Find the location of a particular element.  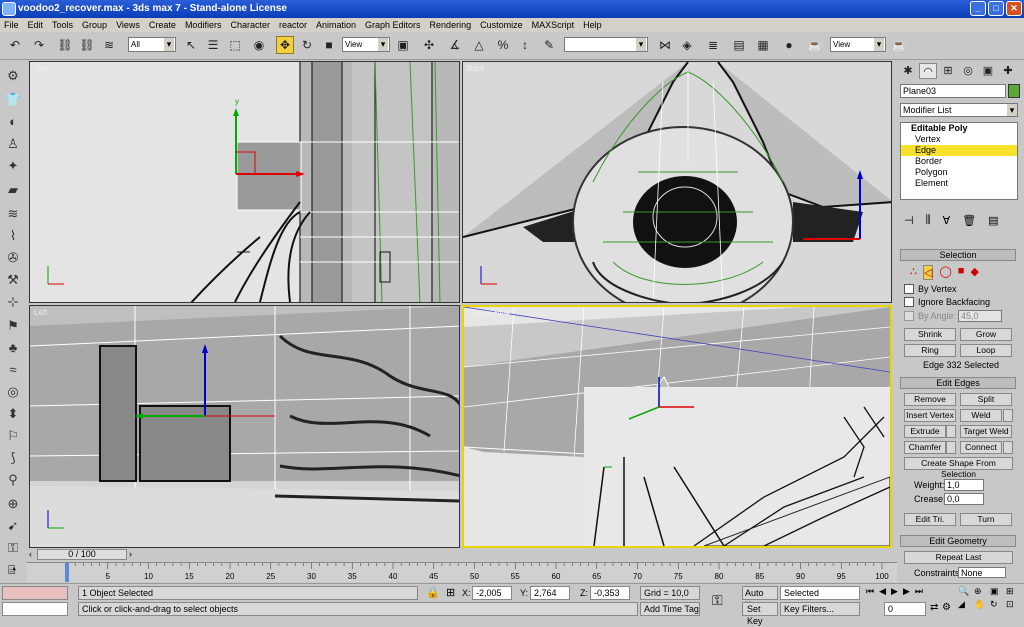

weight-spinner: 1,0 is located at coordinates (964, 485).